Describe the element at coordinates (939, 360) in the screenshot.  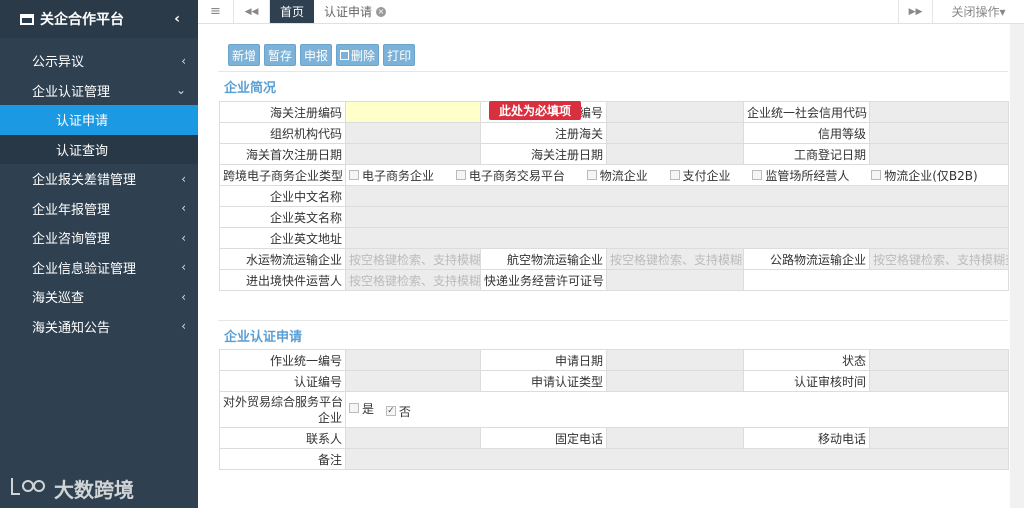
I see `status-input` at that location.